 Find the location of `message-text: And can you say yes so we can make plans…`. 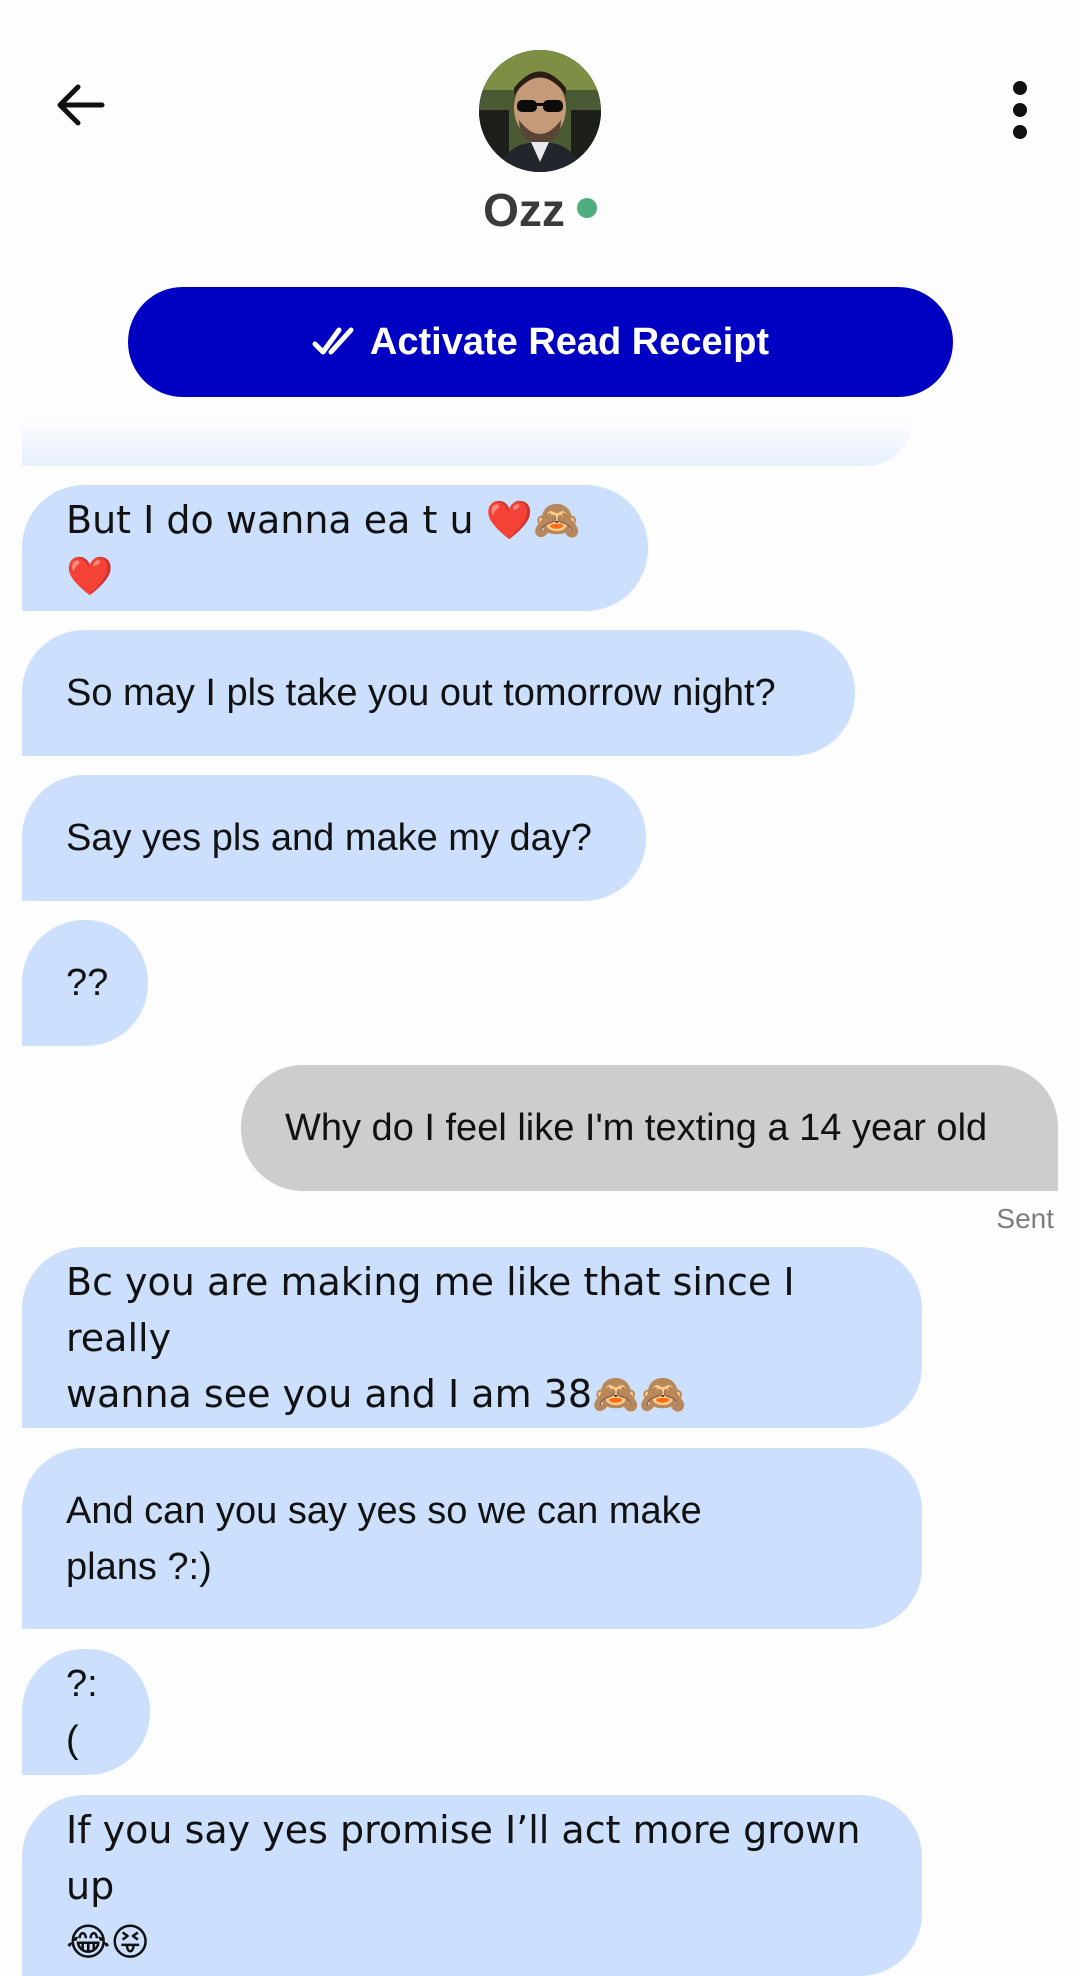

message-text: And can you say yes so we can make plans… is located at coordinates (384, 1538).